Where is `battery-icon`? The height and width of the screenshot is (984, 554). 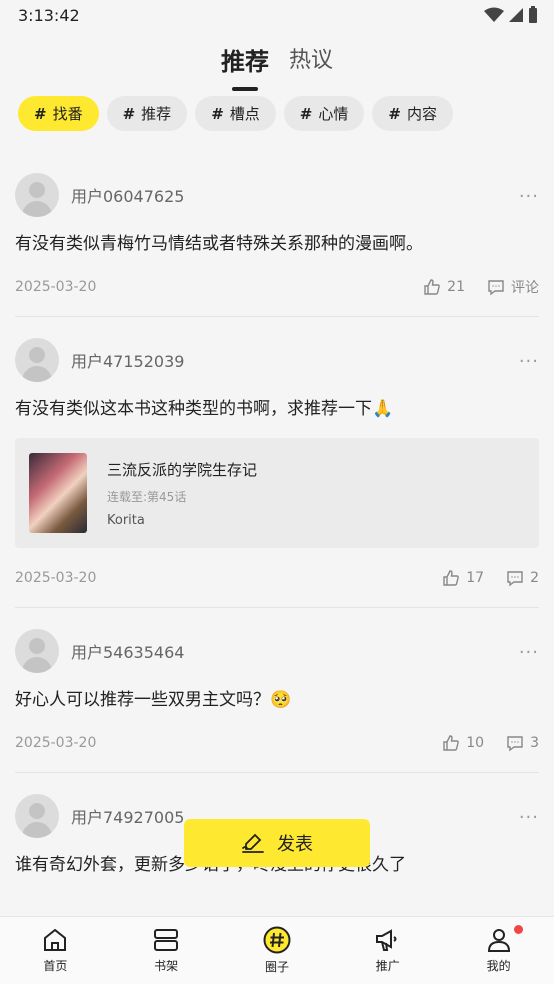
battery-icon is located at coordinates (533, 14).